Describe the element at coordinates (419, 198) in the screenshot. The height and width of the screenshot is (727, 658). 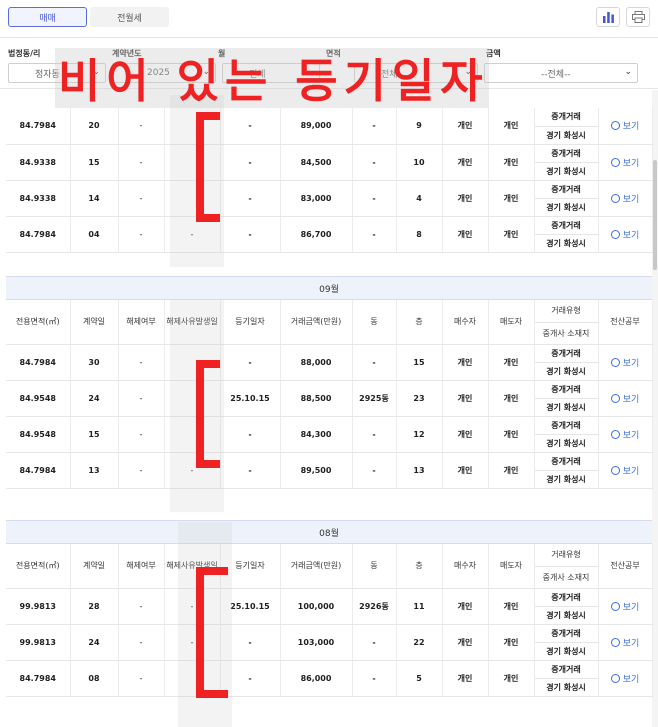
I see `cell-floor: 4` at that location.